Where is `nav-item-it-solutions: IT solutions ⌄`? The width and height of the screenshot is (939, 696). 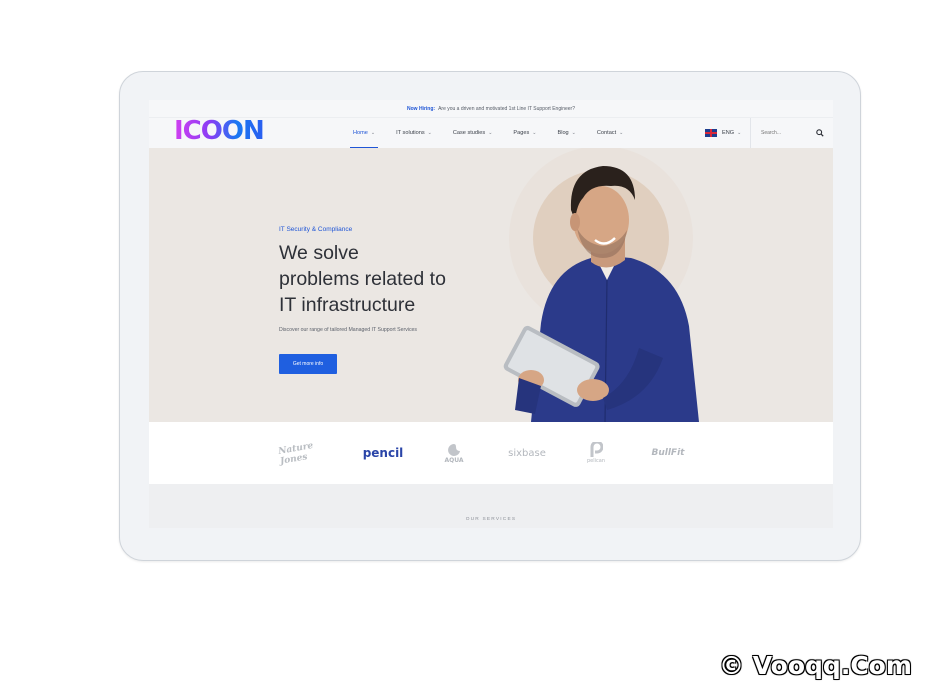
nav-item-it-solutions: IT solutions ⌄ is located at coordinates (414, 133).